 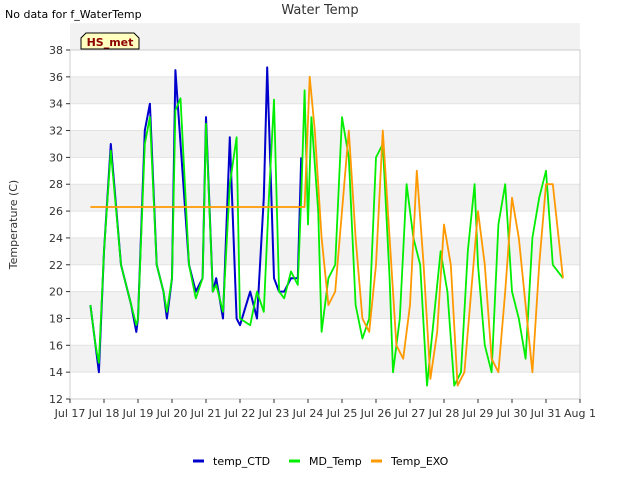 I want to click on x-tick-label: Jul 30, so click(x=512, y=413).